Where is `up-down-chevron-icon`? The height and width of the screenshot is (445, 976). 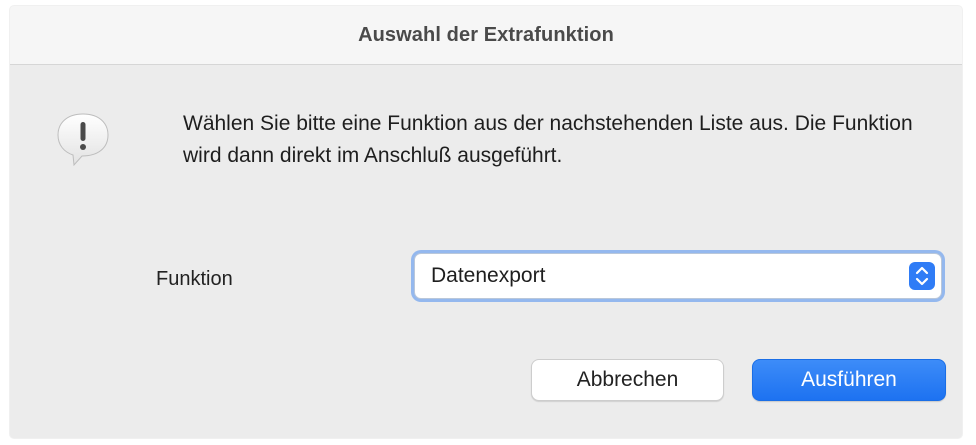 up-down-chevron-icon is located at coordinates (922, 276).